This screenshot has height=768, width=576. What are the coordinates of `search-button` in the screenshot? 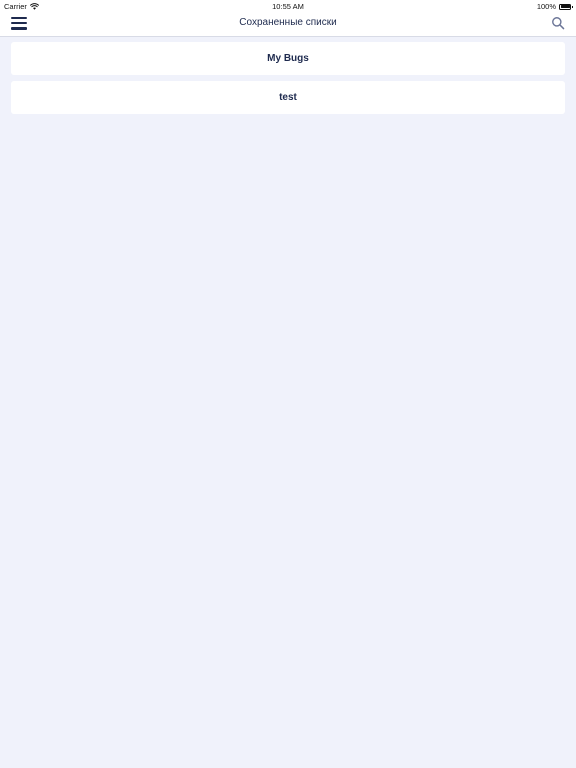 It's located at (558, 23).